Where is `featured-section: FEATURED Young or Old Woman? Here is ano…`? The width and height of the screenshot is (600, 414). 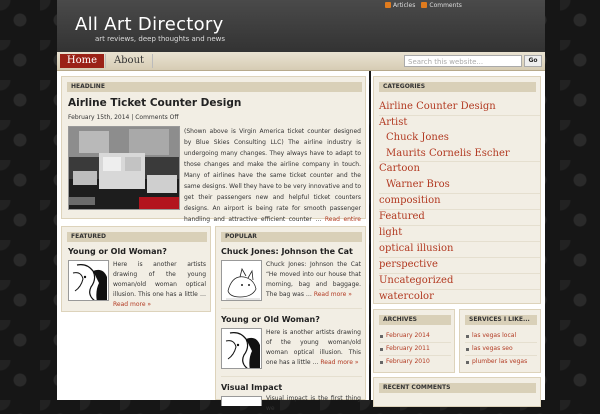 featured-section: FEATURED Young or Old Woman? Here is ano… is located at coordinates (136, 269).